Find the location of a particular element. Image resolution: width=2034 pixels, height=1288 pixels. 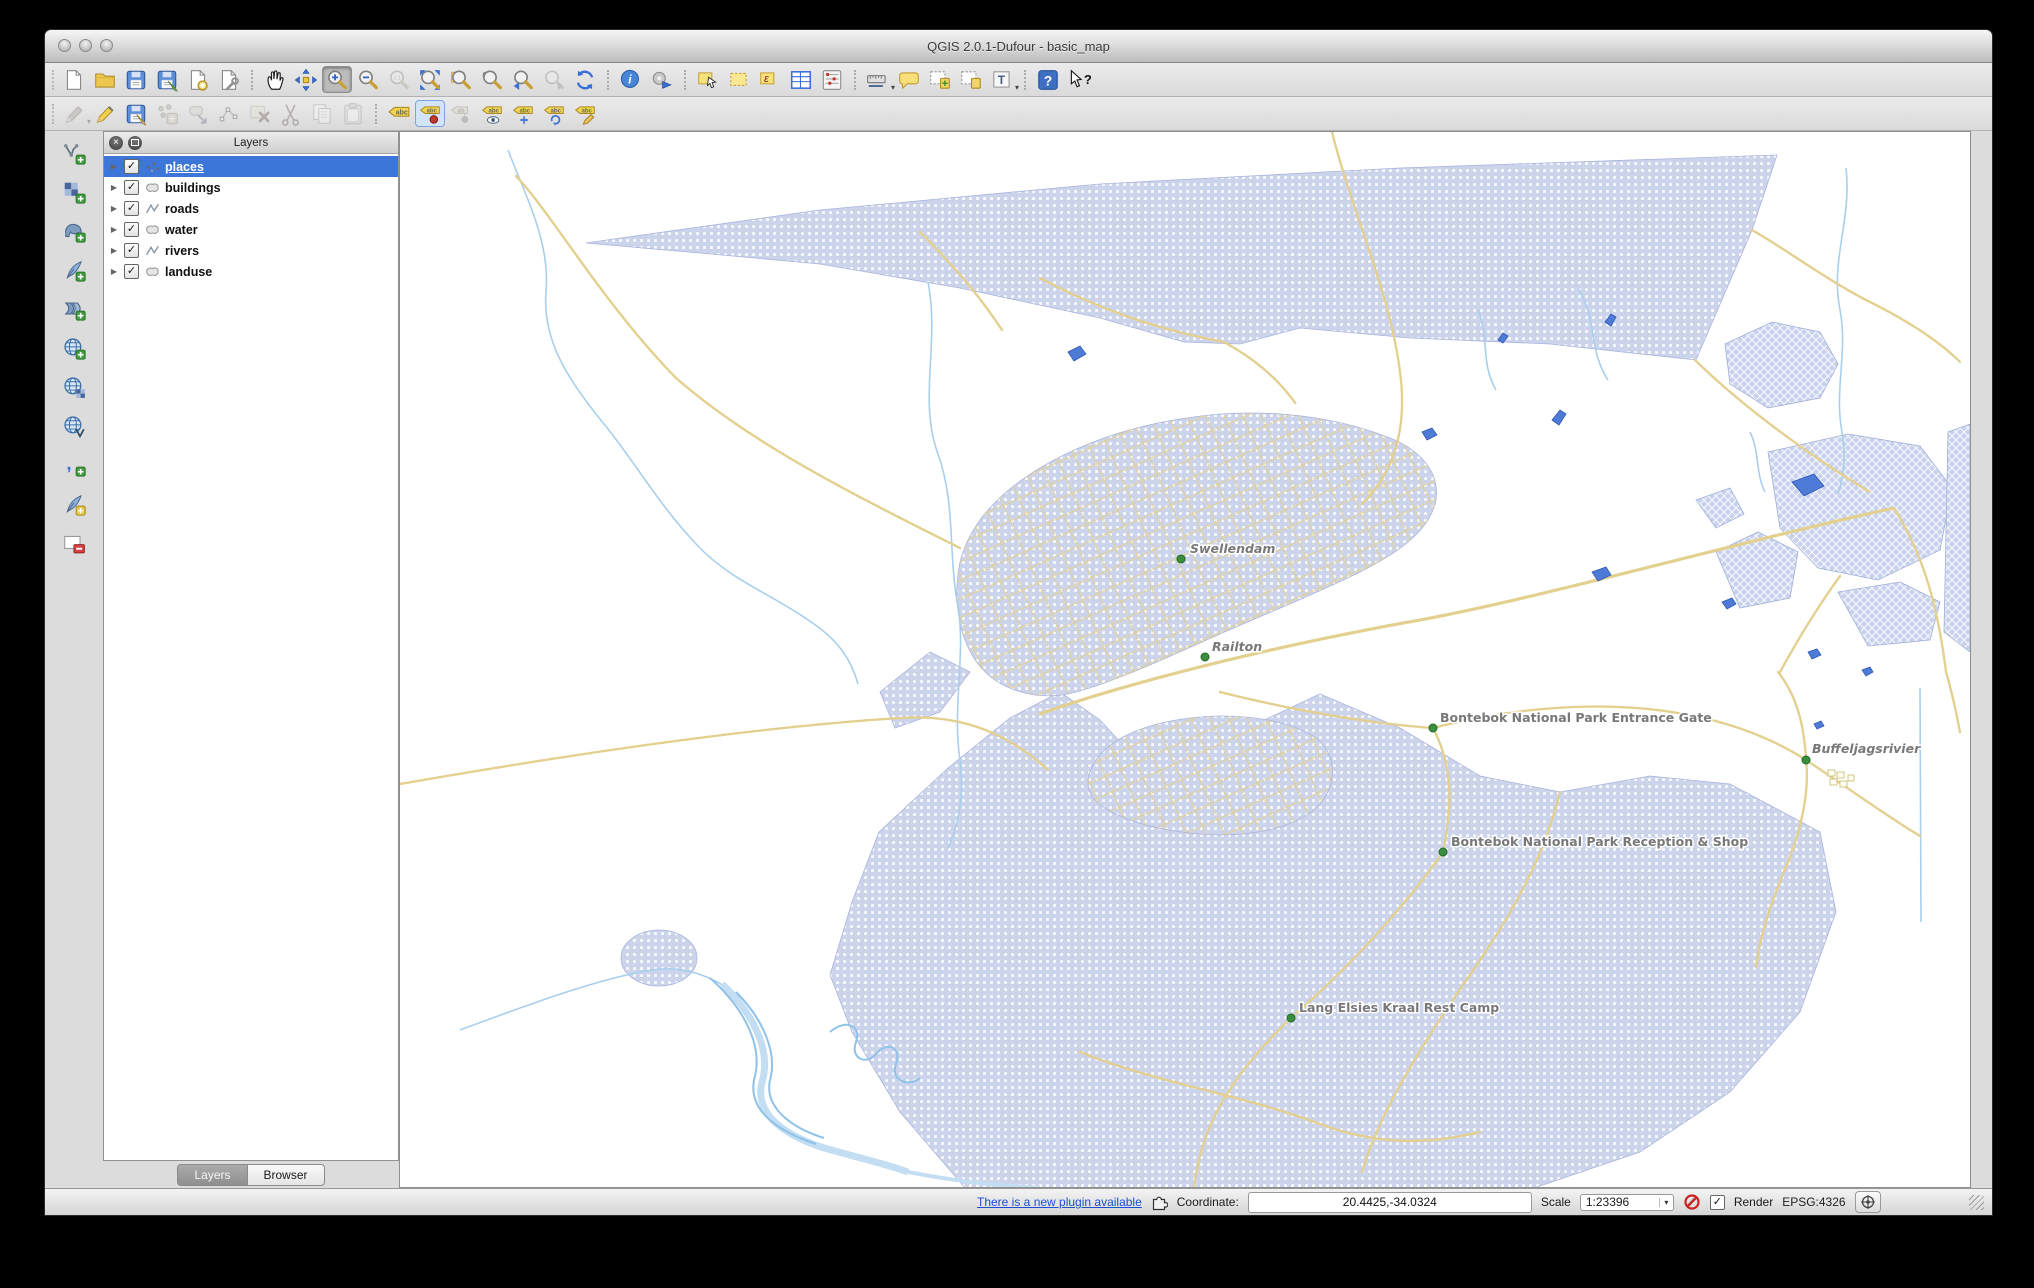

title-bar: QGIS 2.0.1-Dufour - basic_map is located at coordinates (1018, 46).